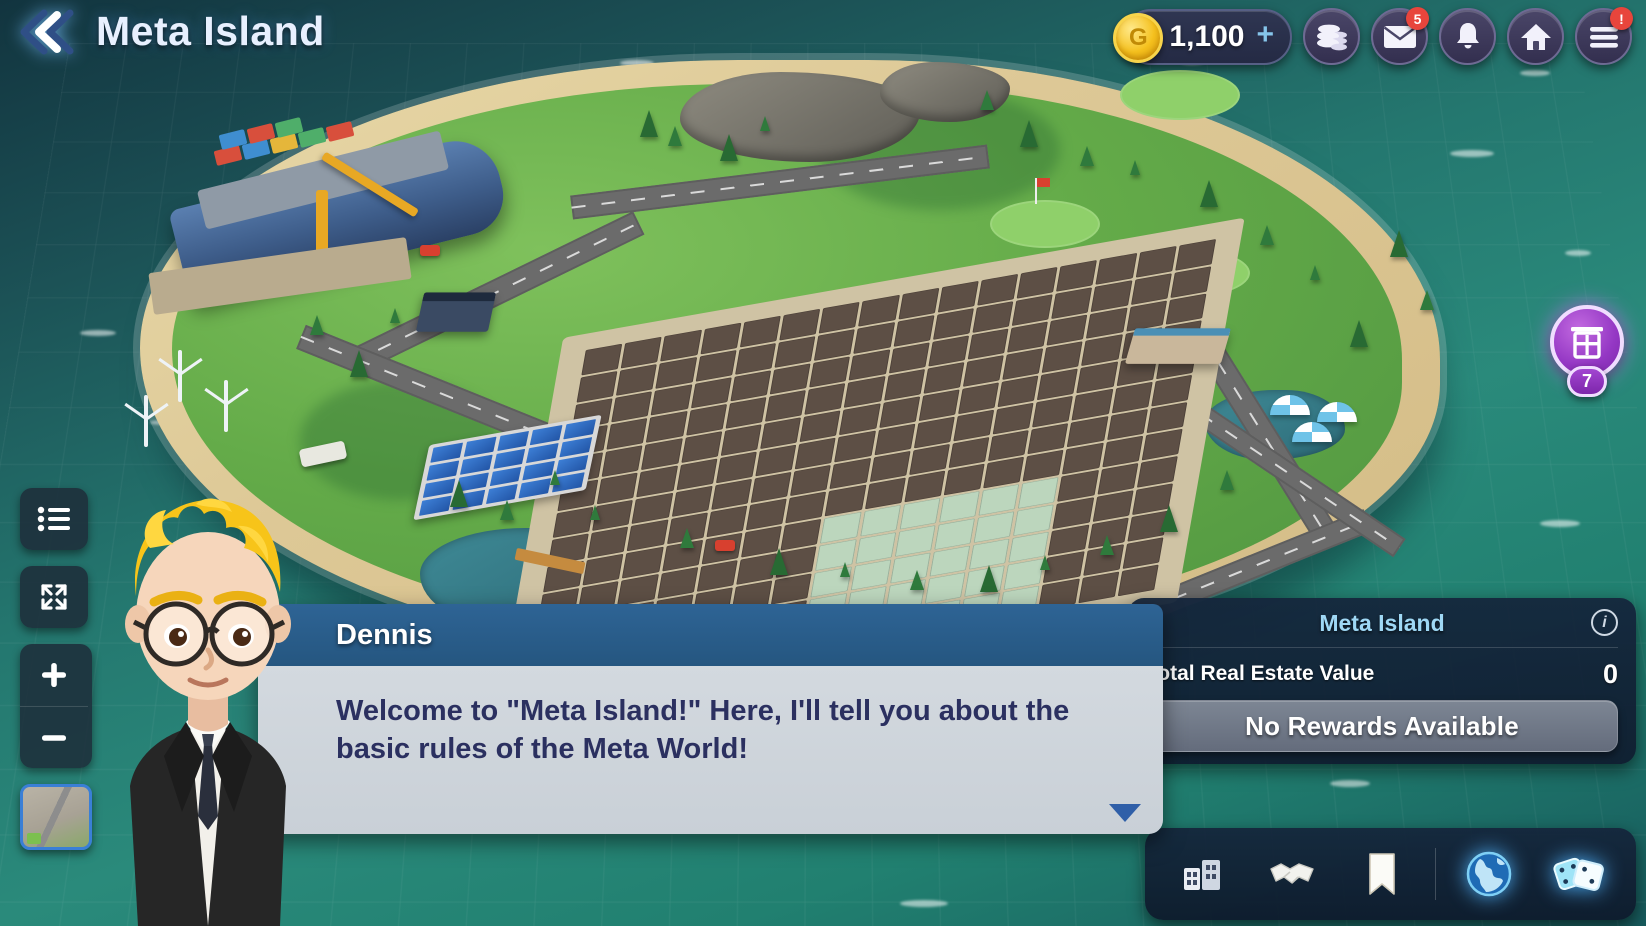 This screenshot has height=926, width=1646. I want to click on list-icon, so click(53, 519).